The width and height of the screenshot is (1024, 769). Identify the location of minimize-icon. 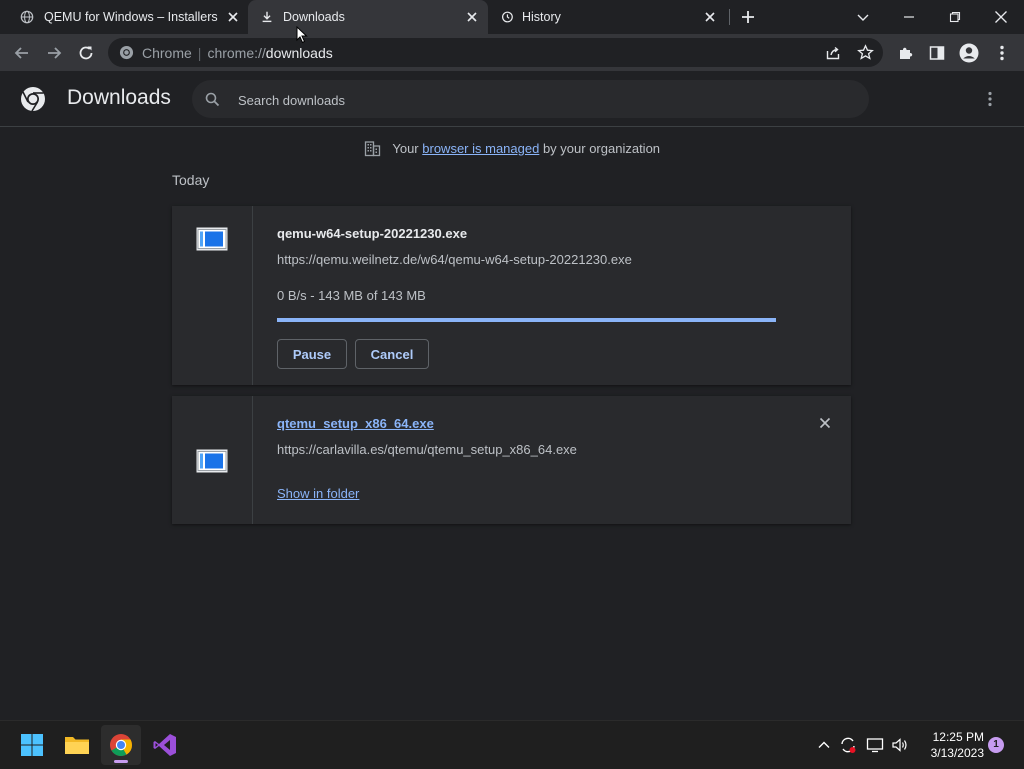
(909, 17).